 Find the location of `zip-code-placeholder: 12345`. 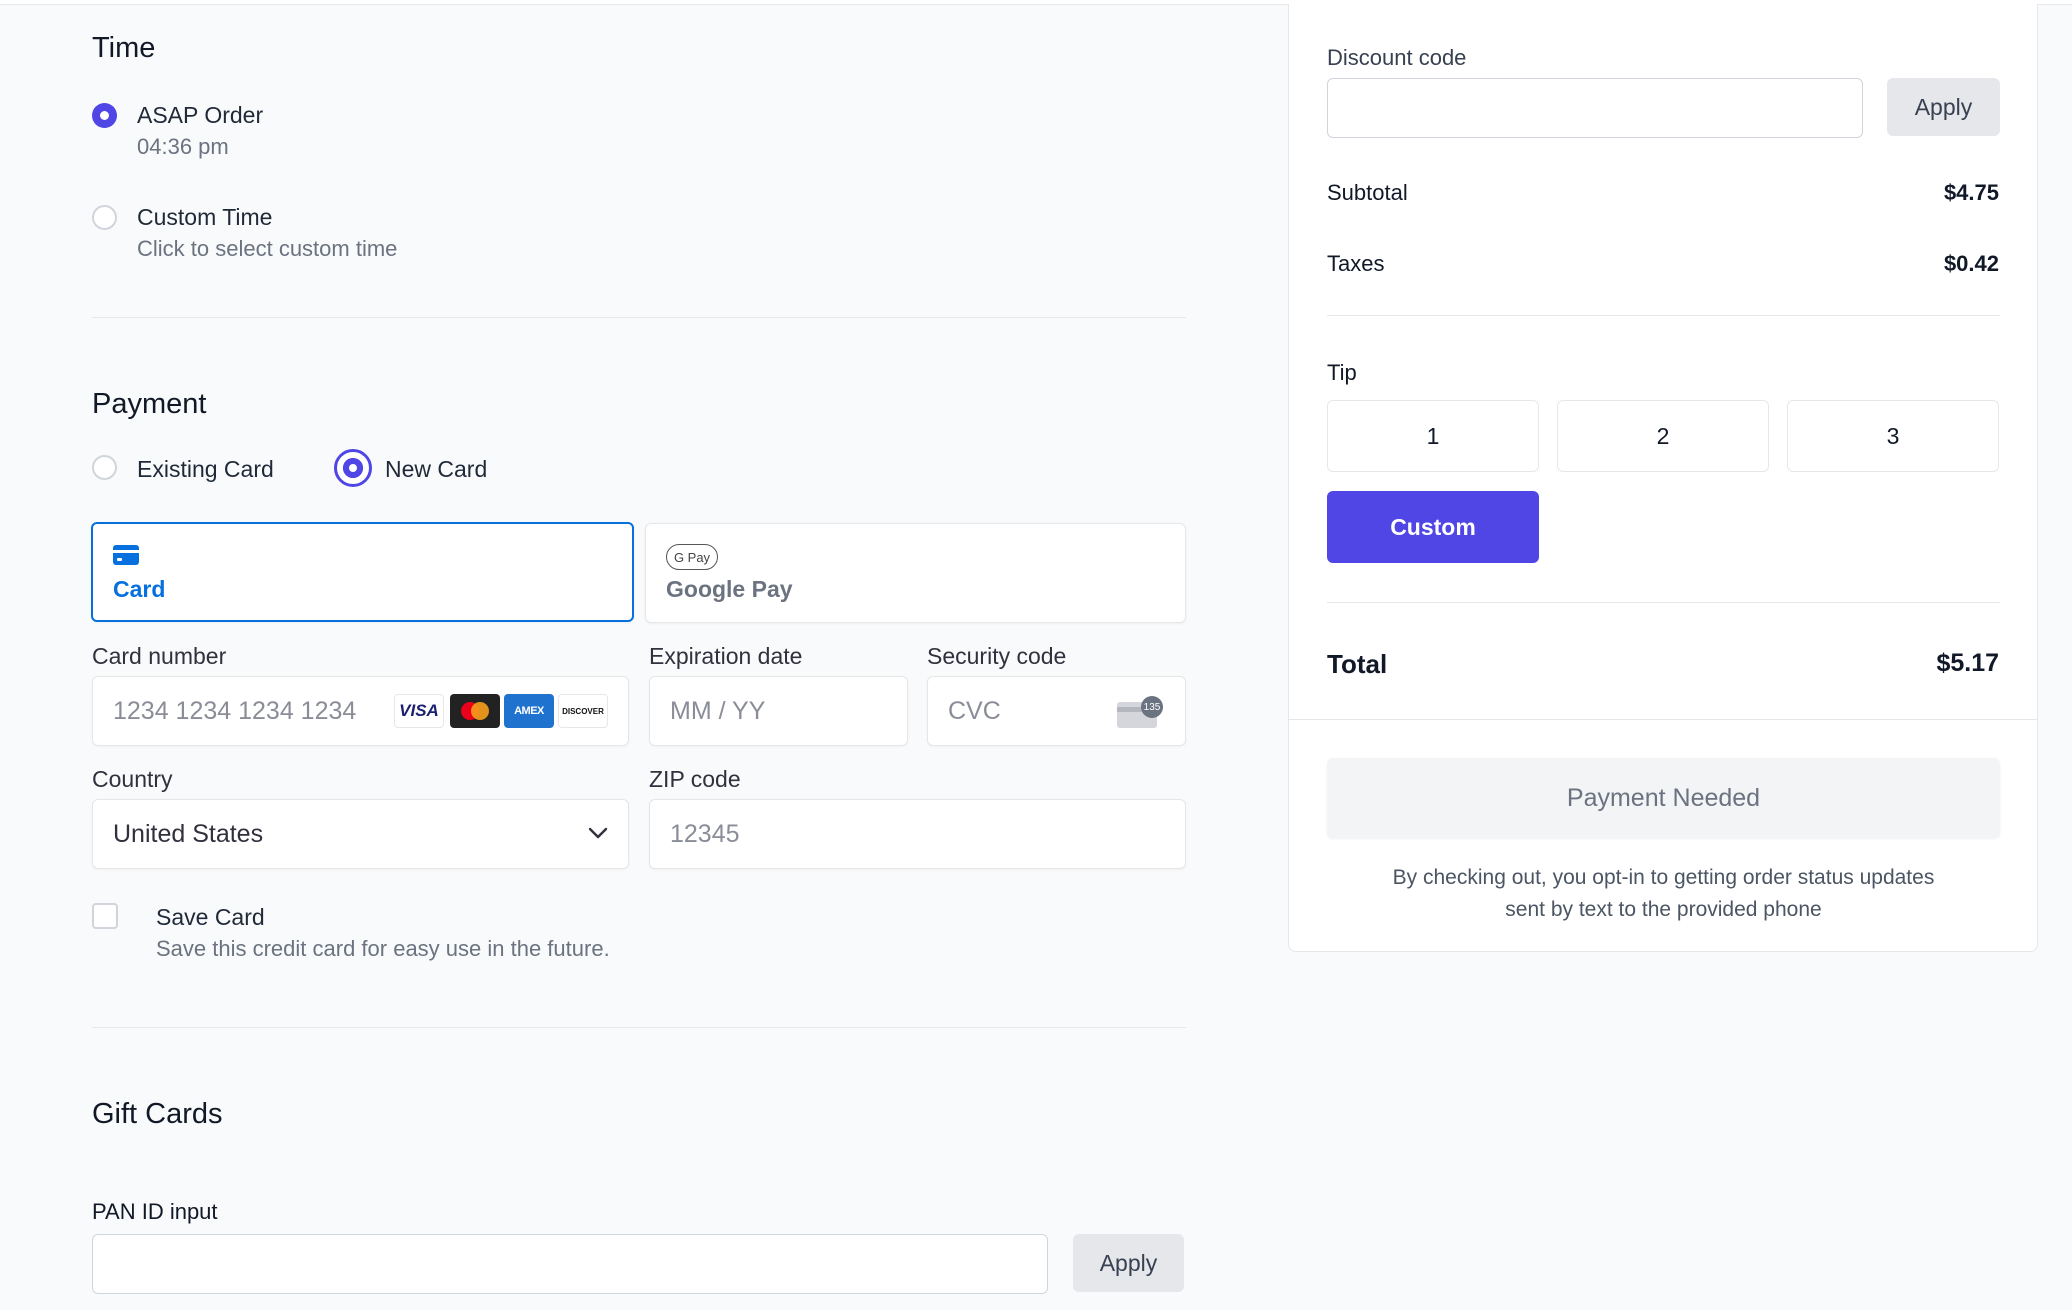

zip-code-placeholder: 12345 is located at coordinates (705, 834).